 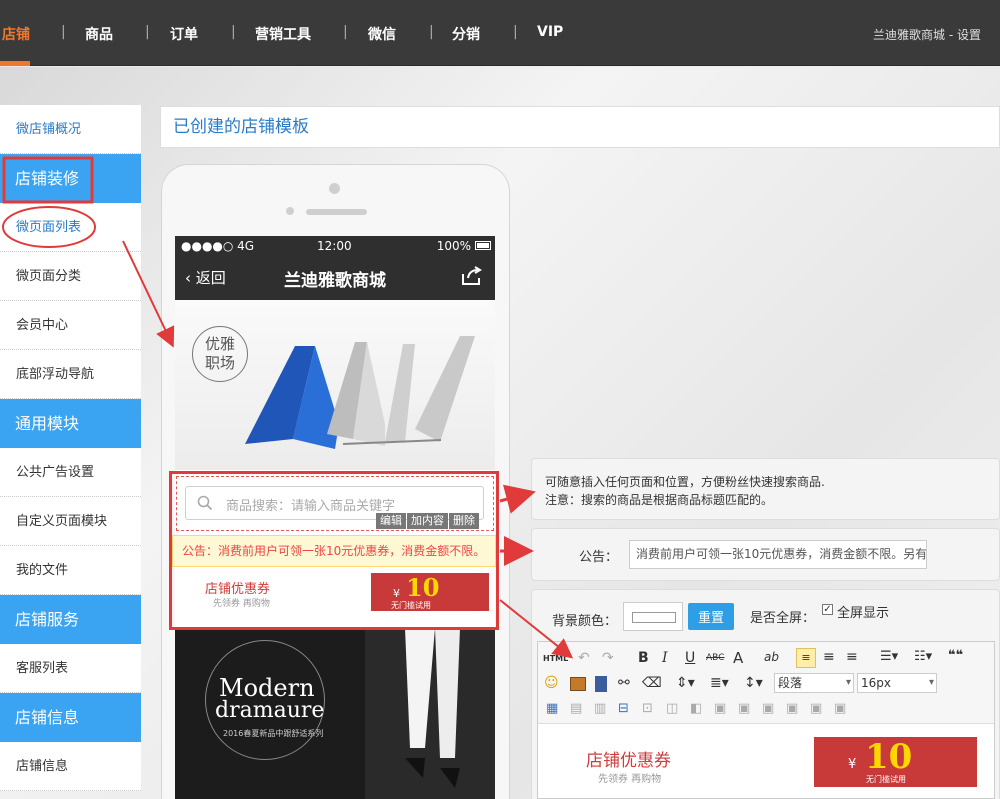 What do you see at coordinates (584, 658) in the screenshot?
I see `undo-icon: ↶` at bounding box center [584, 658].